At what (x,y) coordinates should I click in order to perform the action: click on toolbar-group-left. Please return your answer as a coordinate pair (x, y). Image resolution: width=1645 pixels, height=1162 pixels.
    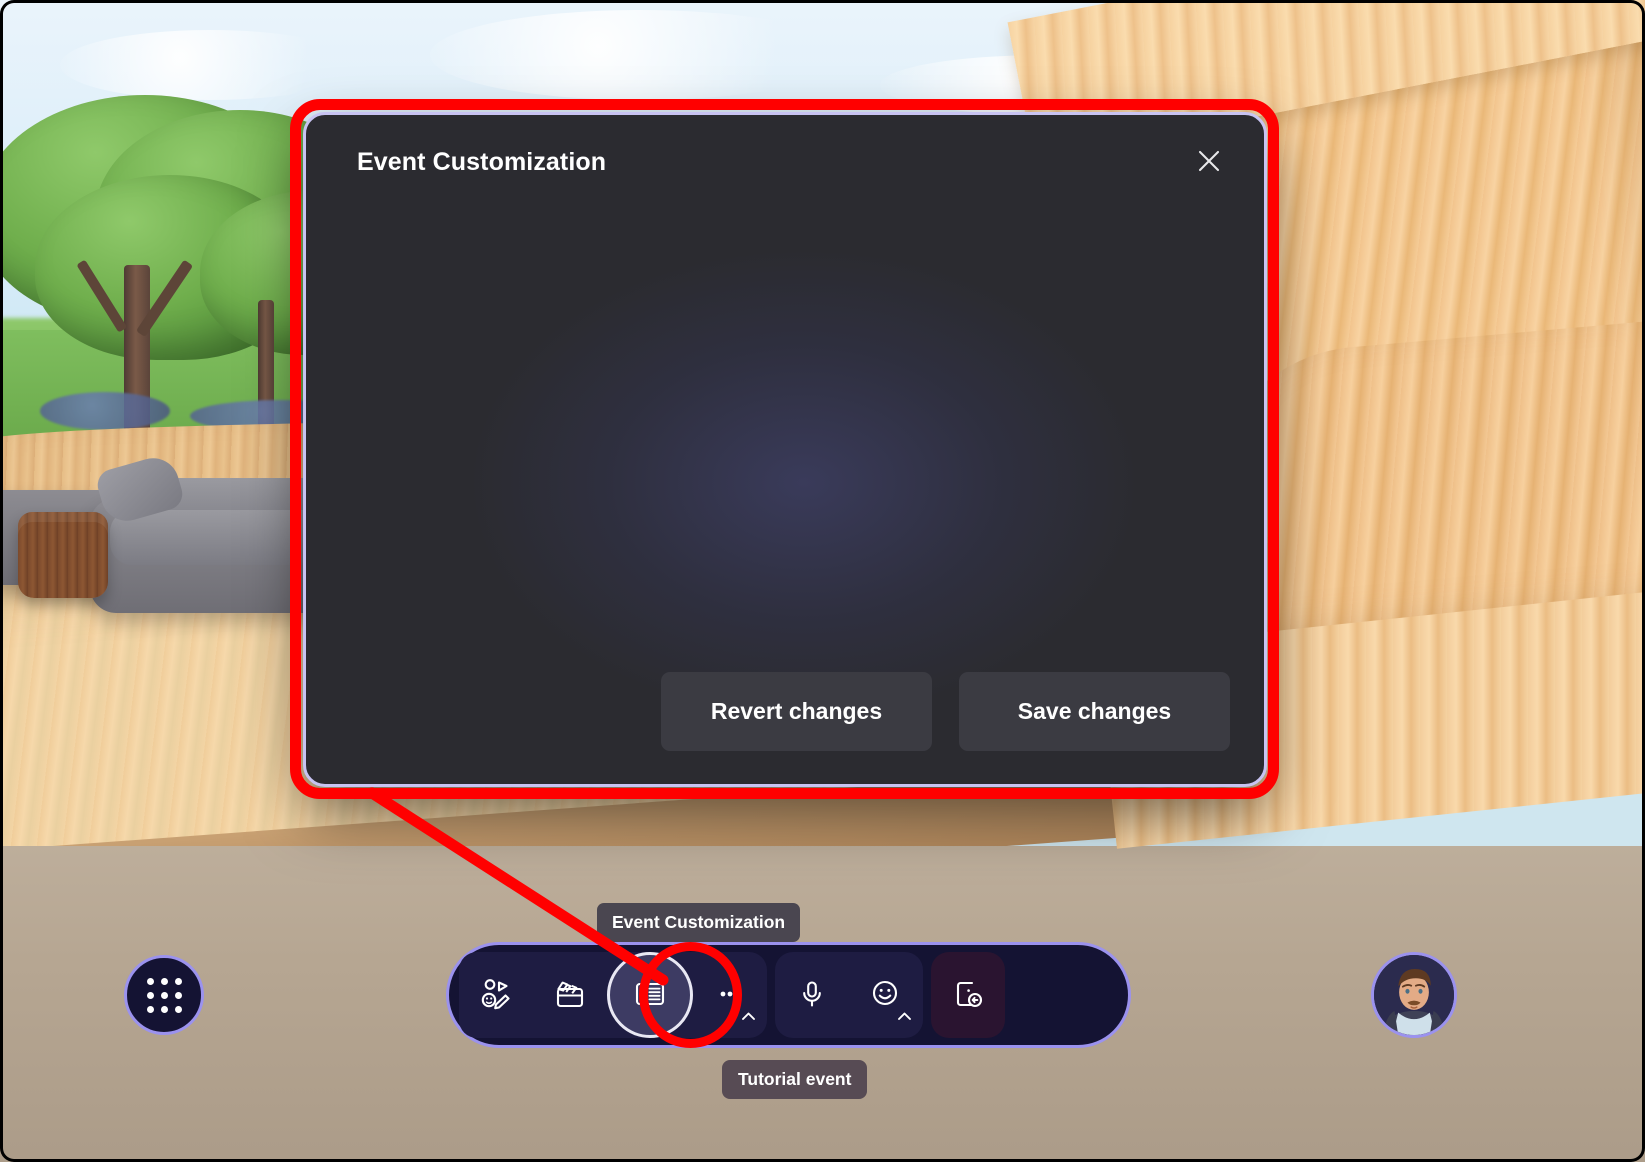
    Looking at the image, I should click on (613, 995).